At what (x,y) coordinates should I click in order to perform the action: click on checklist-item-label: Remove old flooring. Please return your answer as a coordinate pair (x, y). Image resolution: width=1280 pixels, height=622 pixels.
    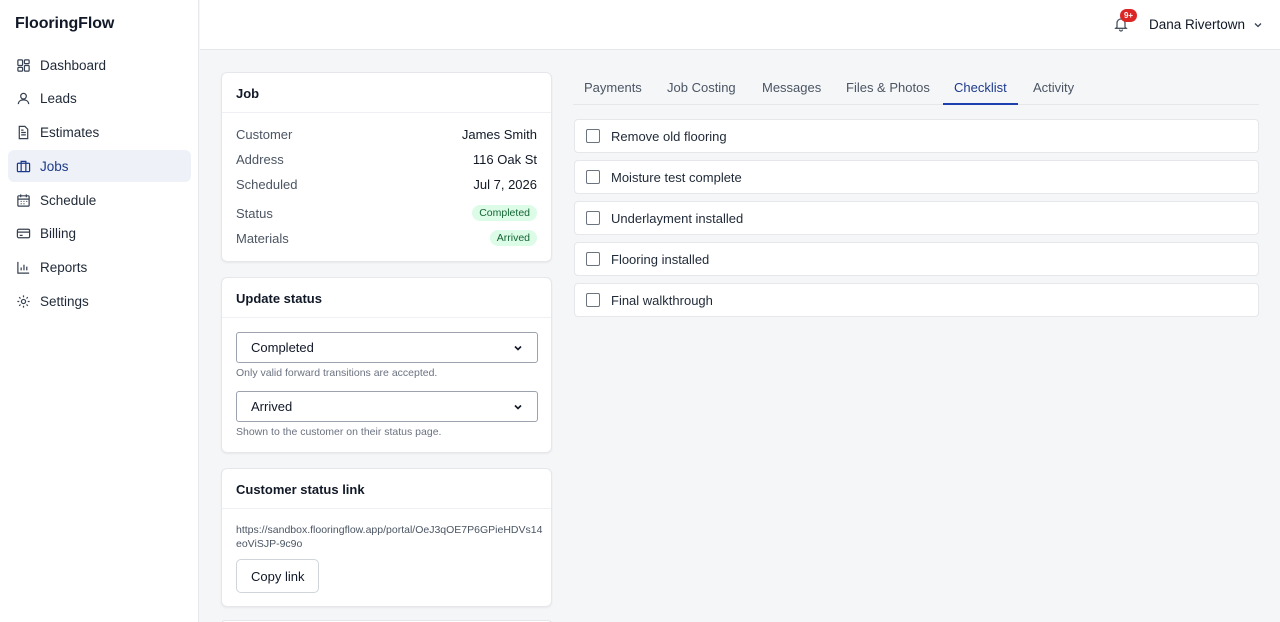
    Looking at the image, I should click on (669, 136).